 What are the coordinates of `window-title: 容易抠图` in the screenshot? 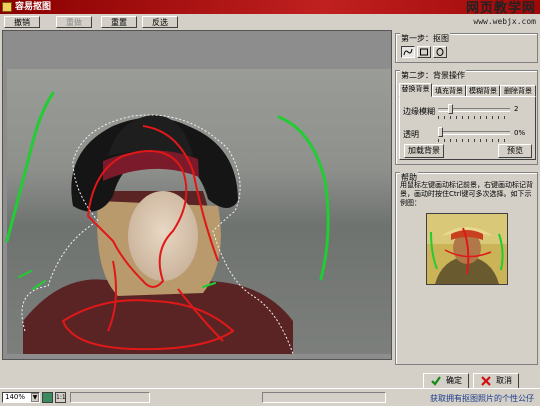 It's located at (33, 7).